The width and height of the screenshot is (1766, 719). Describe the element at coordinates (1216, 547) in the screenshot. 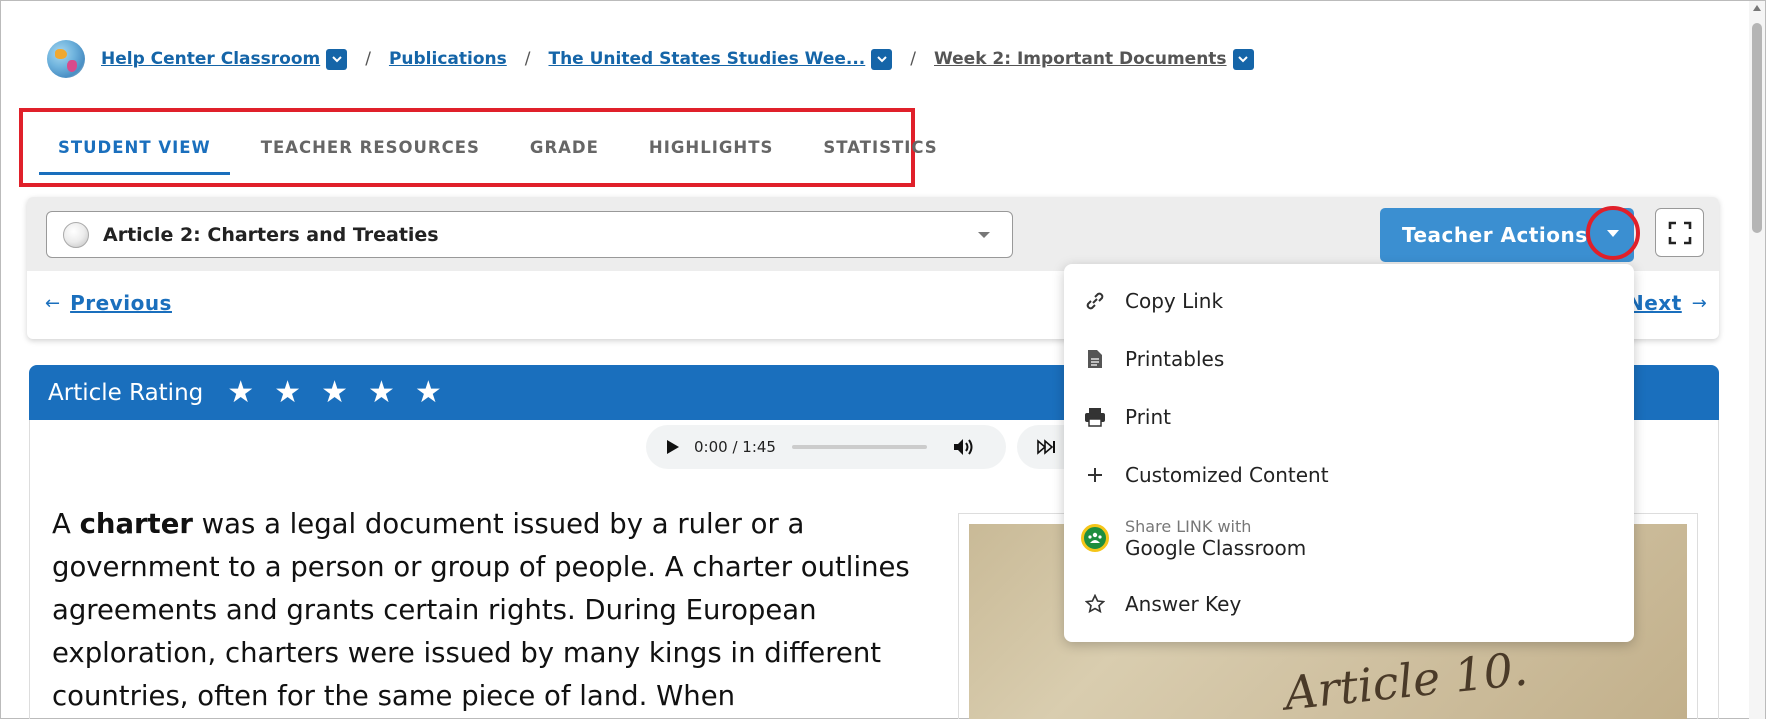

I see `menu-label: Google Classroom` at that location.